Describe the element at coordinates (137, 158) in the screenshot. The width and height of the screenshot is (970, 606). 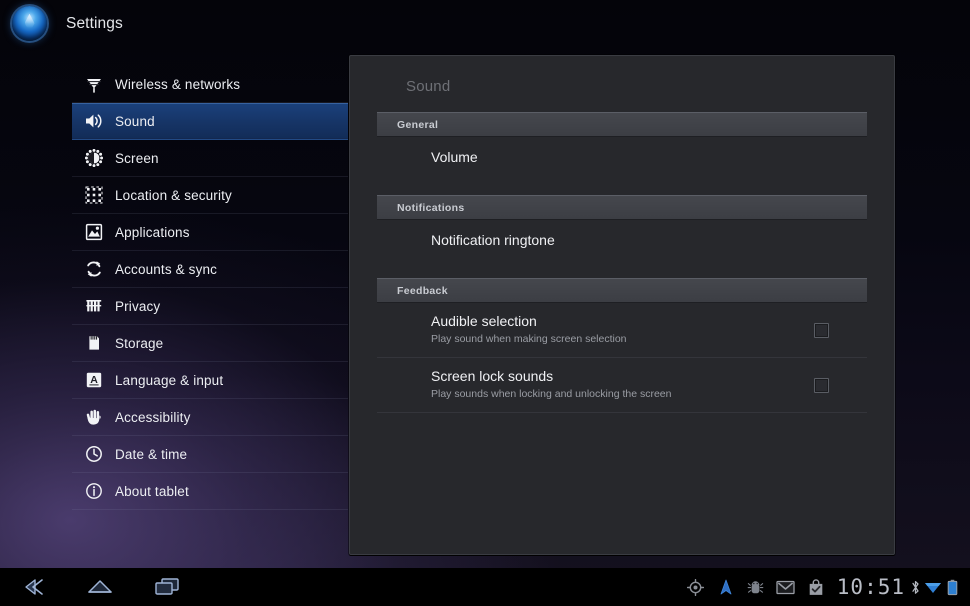
I see `sidebar-item-label: Screen` at that location.